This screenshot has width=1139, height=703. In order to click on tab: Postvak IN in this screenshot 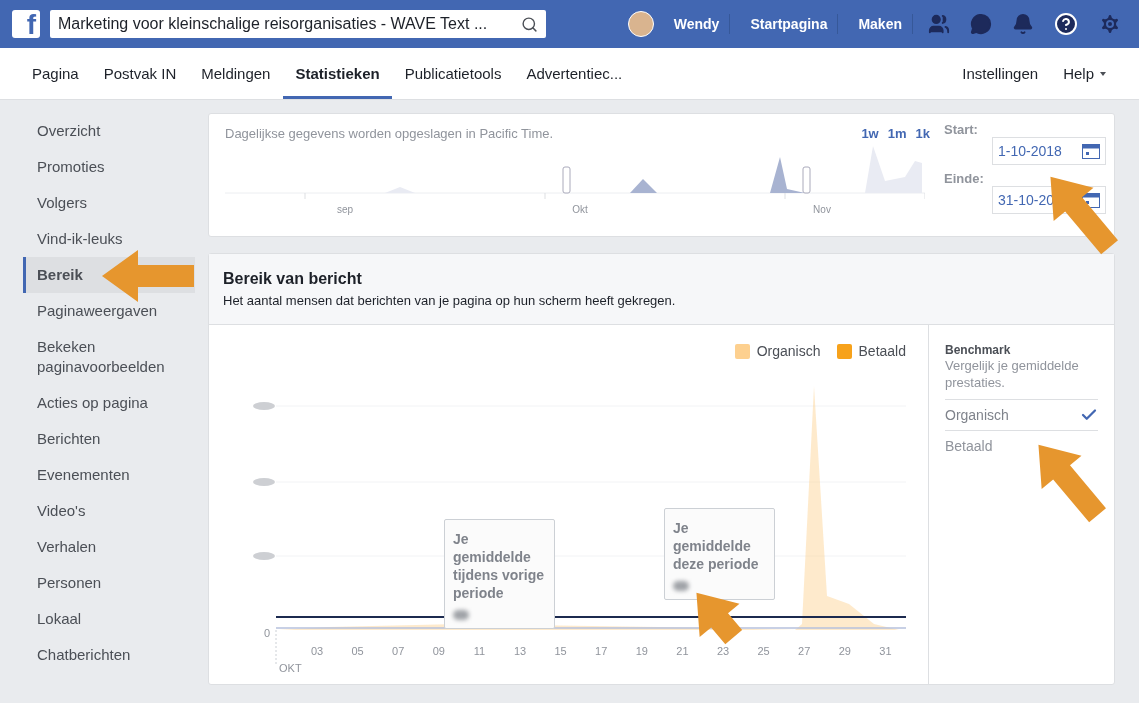, I will do `click(140, 73)`.